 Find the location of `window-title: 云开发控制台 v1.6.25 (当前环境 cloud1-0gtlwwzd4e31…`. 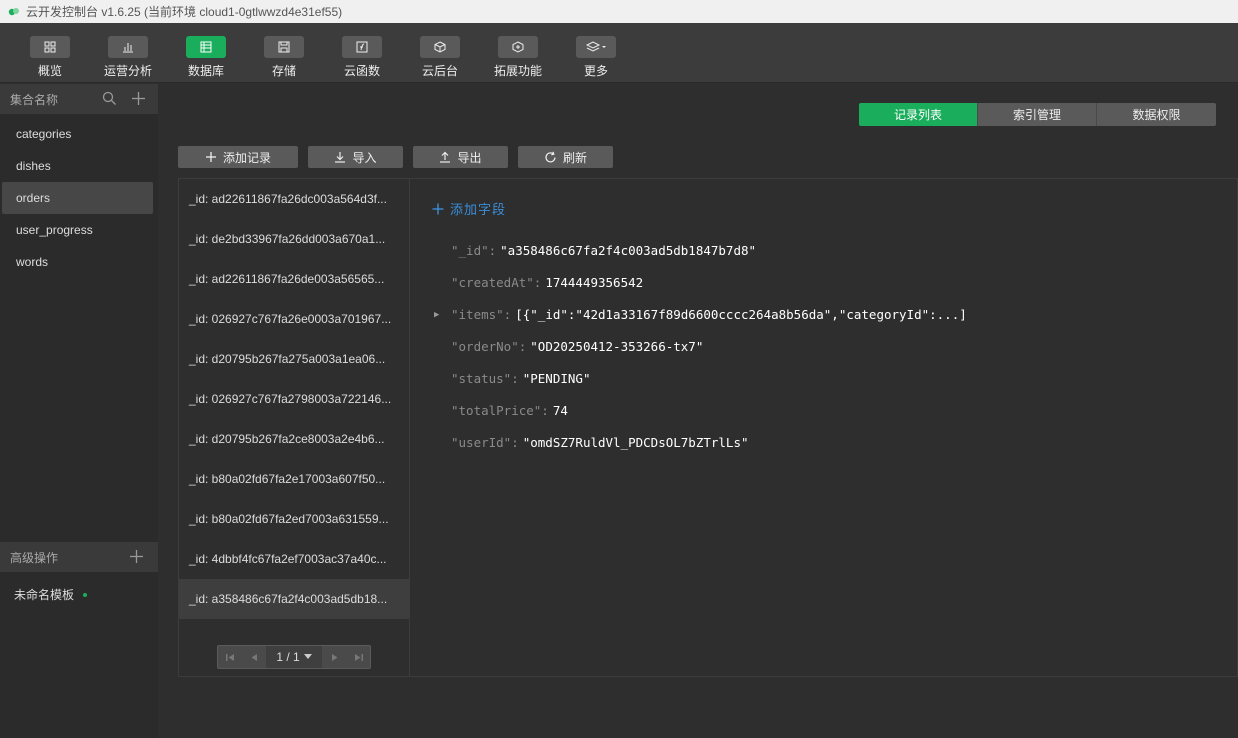

window-title: 云开发控制台 v1.6.25 (当前环境 cloud1-0gtlwwzd4e31… is located at coordinates (184, 12).